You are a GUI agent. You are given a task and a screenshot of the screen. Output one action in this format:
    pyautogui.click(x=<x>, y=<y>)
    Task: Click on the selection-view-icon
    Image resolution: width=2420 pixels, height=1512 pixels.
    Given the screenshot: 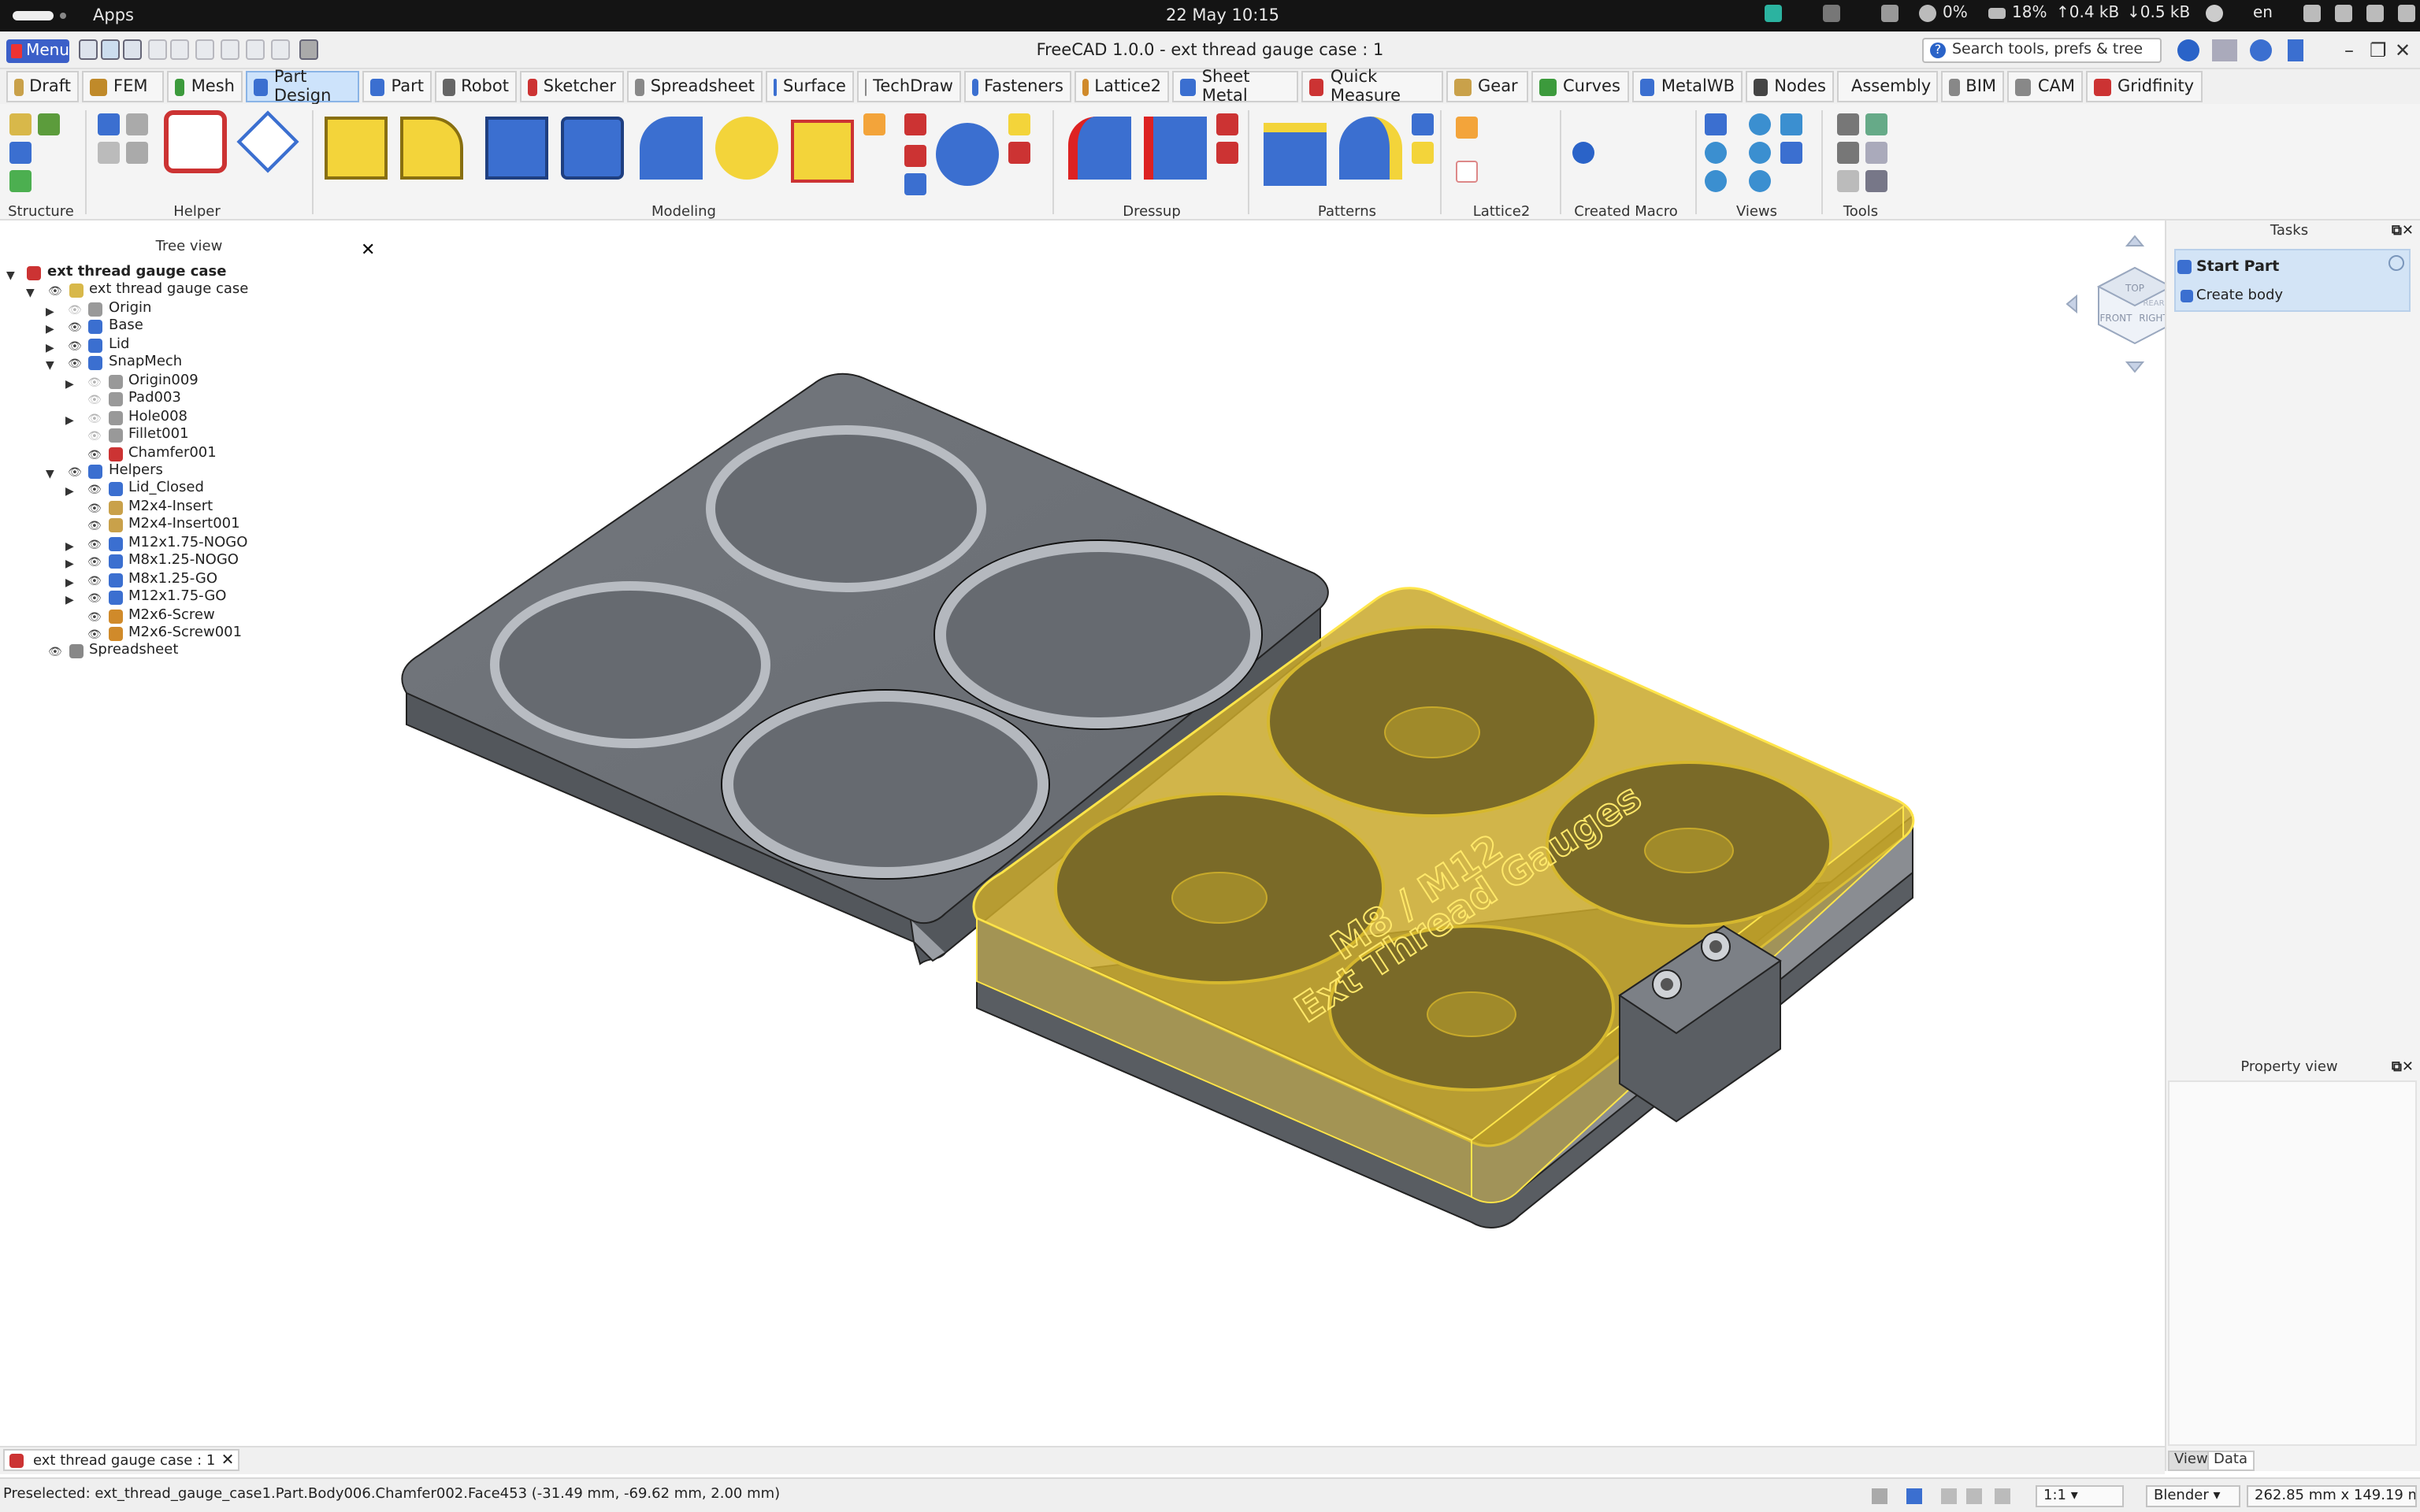 What is the action you would take?
    pyautogui.click(x=1876, y=124)
    